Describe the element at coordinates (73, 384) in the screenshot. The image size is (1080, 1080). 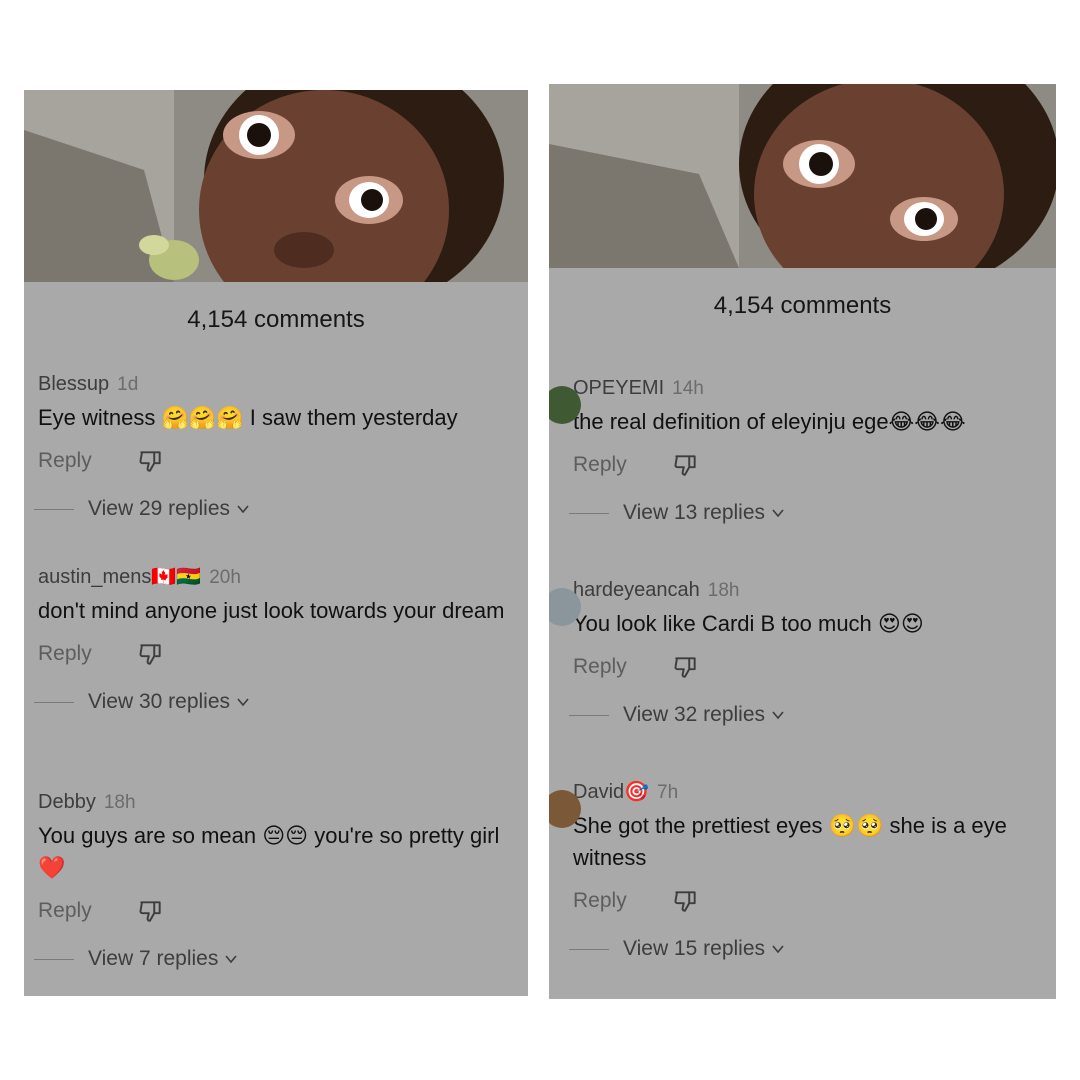
I see `comment-username: Blessup` at that location.